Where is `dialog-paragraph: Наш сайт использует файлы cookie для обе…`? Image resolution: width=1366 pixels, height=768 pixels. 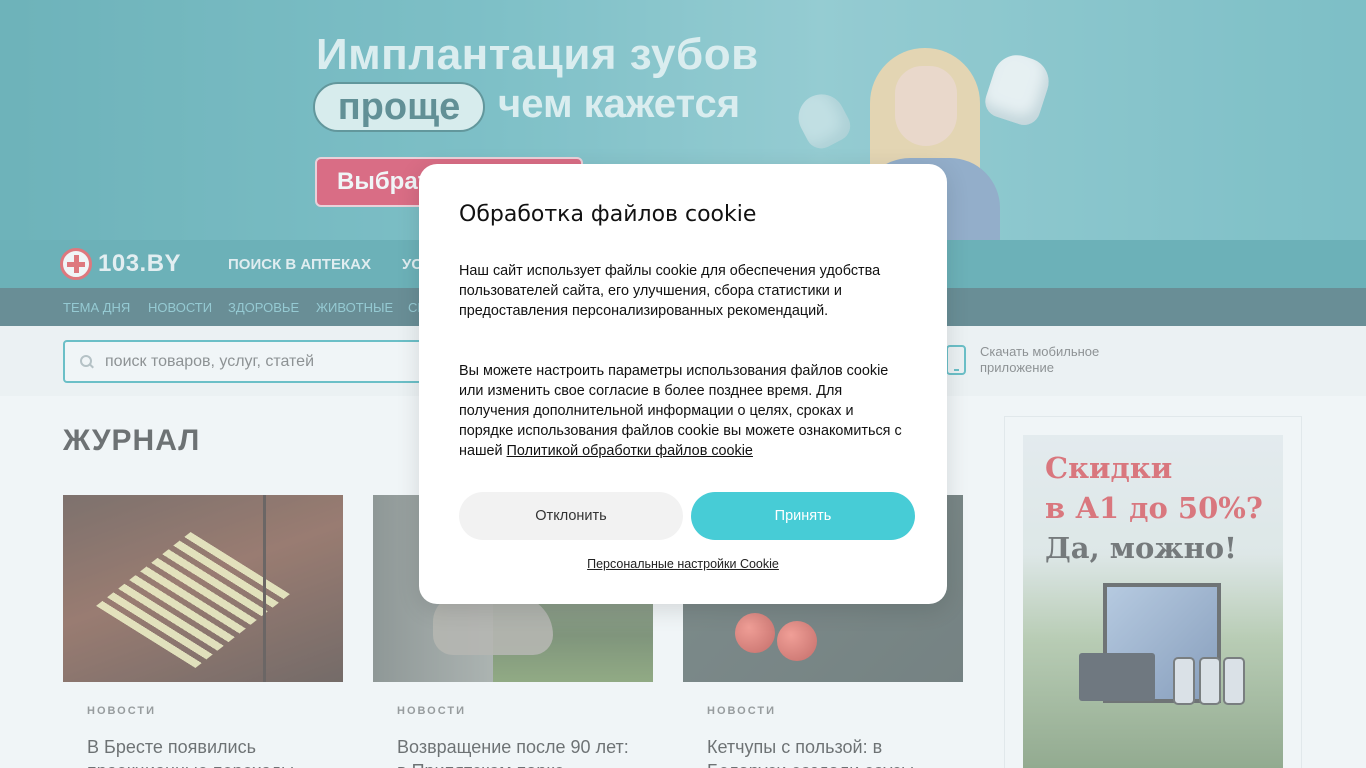
dialog-paragraph: Наш сайт использует файлы cookie для обе… is located at coordinates (670, 291).